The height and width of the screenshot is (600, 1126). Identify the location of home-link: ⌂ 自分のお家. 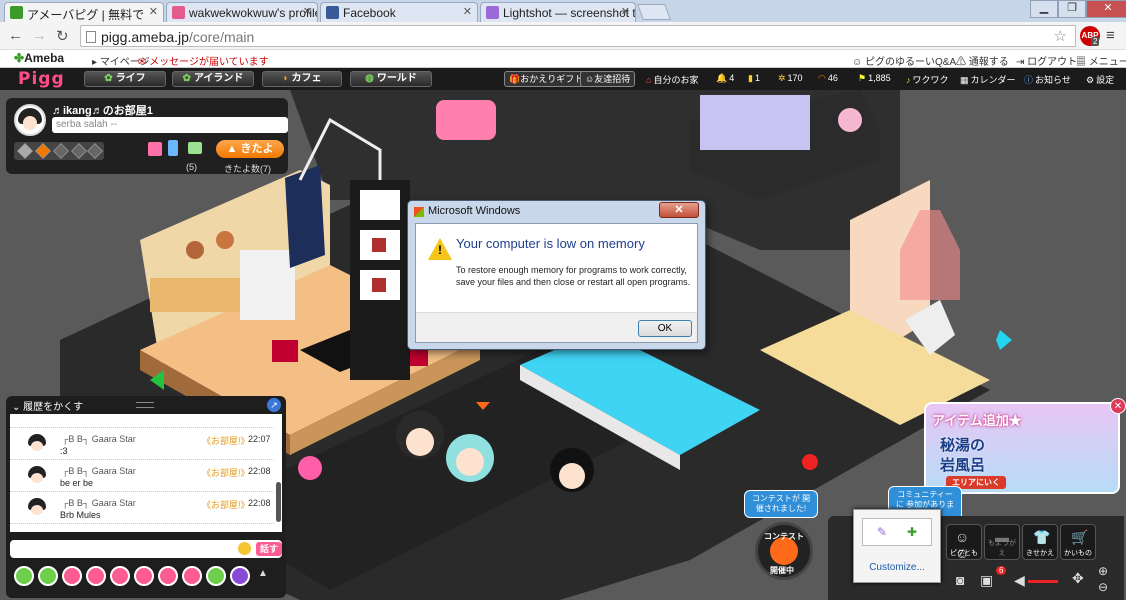
(672, 79).